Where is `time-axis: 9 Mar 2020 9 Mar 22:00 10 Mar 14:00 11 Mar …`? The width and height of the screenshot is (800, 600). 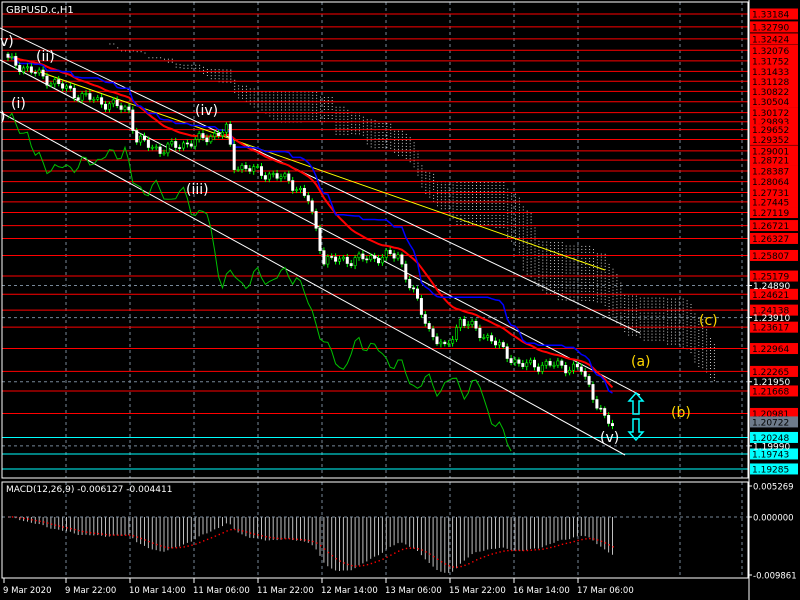
time-axis: 9 Mar 2020 9 Mar 22:00 10 Mar 14:00 11 Mar … is located at coordinates (318, 587).